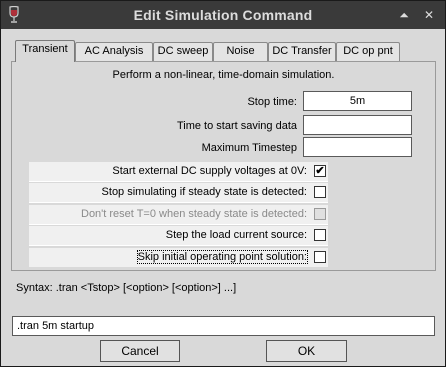 The width and height of the screenshot is (446, 367). Describe the element at coordinates (357, 101) in the screenshot. I see `stop-time-input` at that location.